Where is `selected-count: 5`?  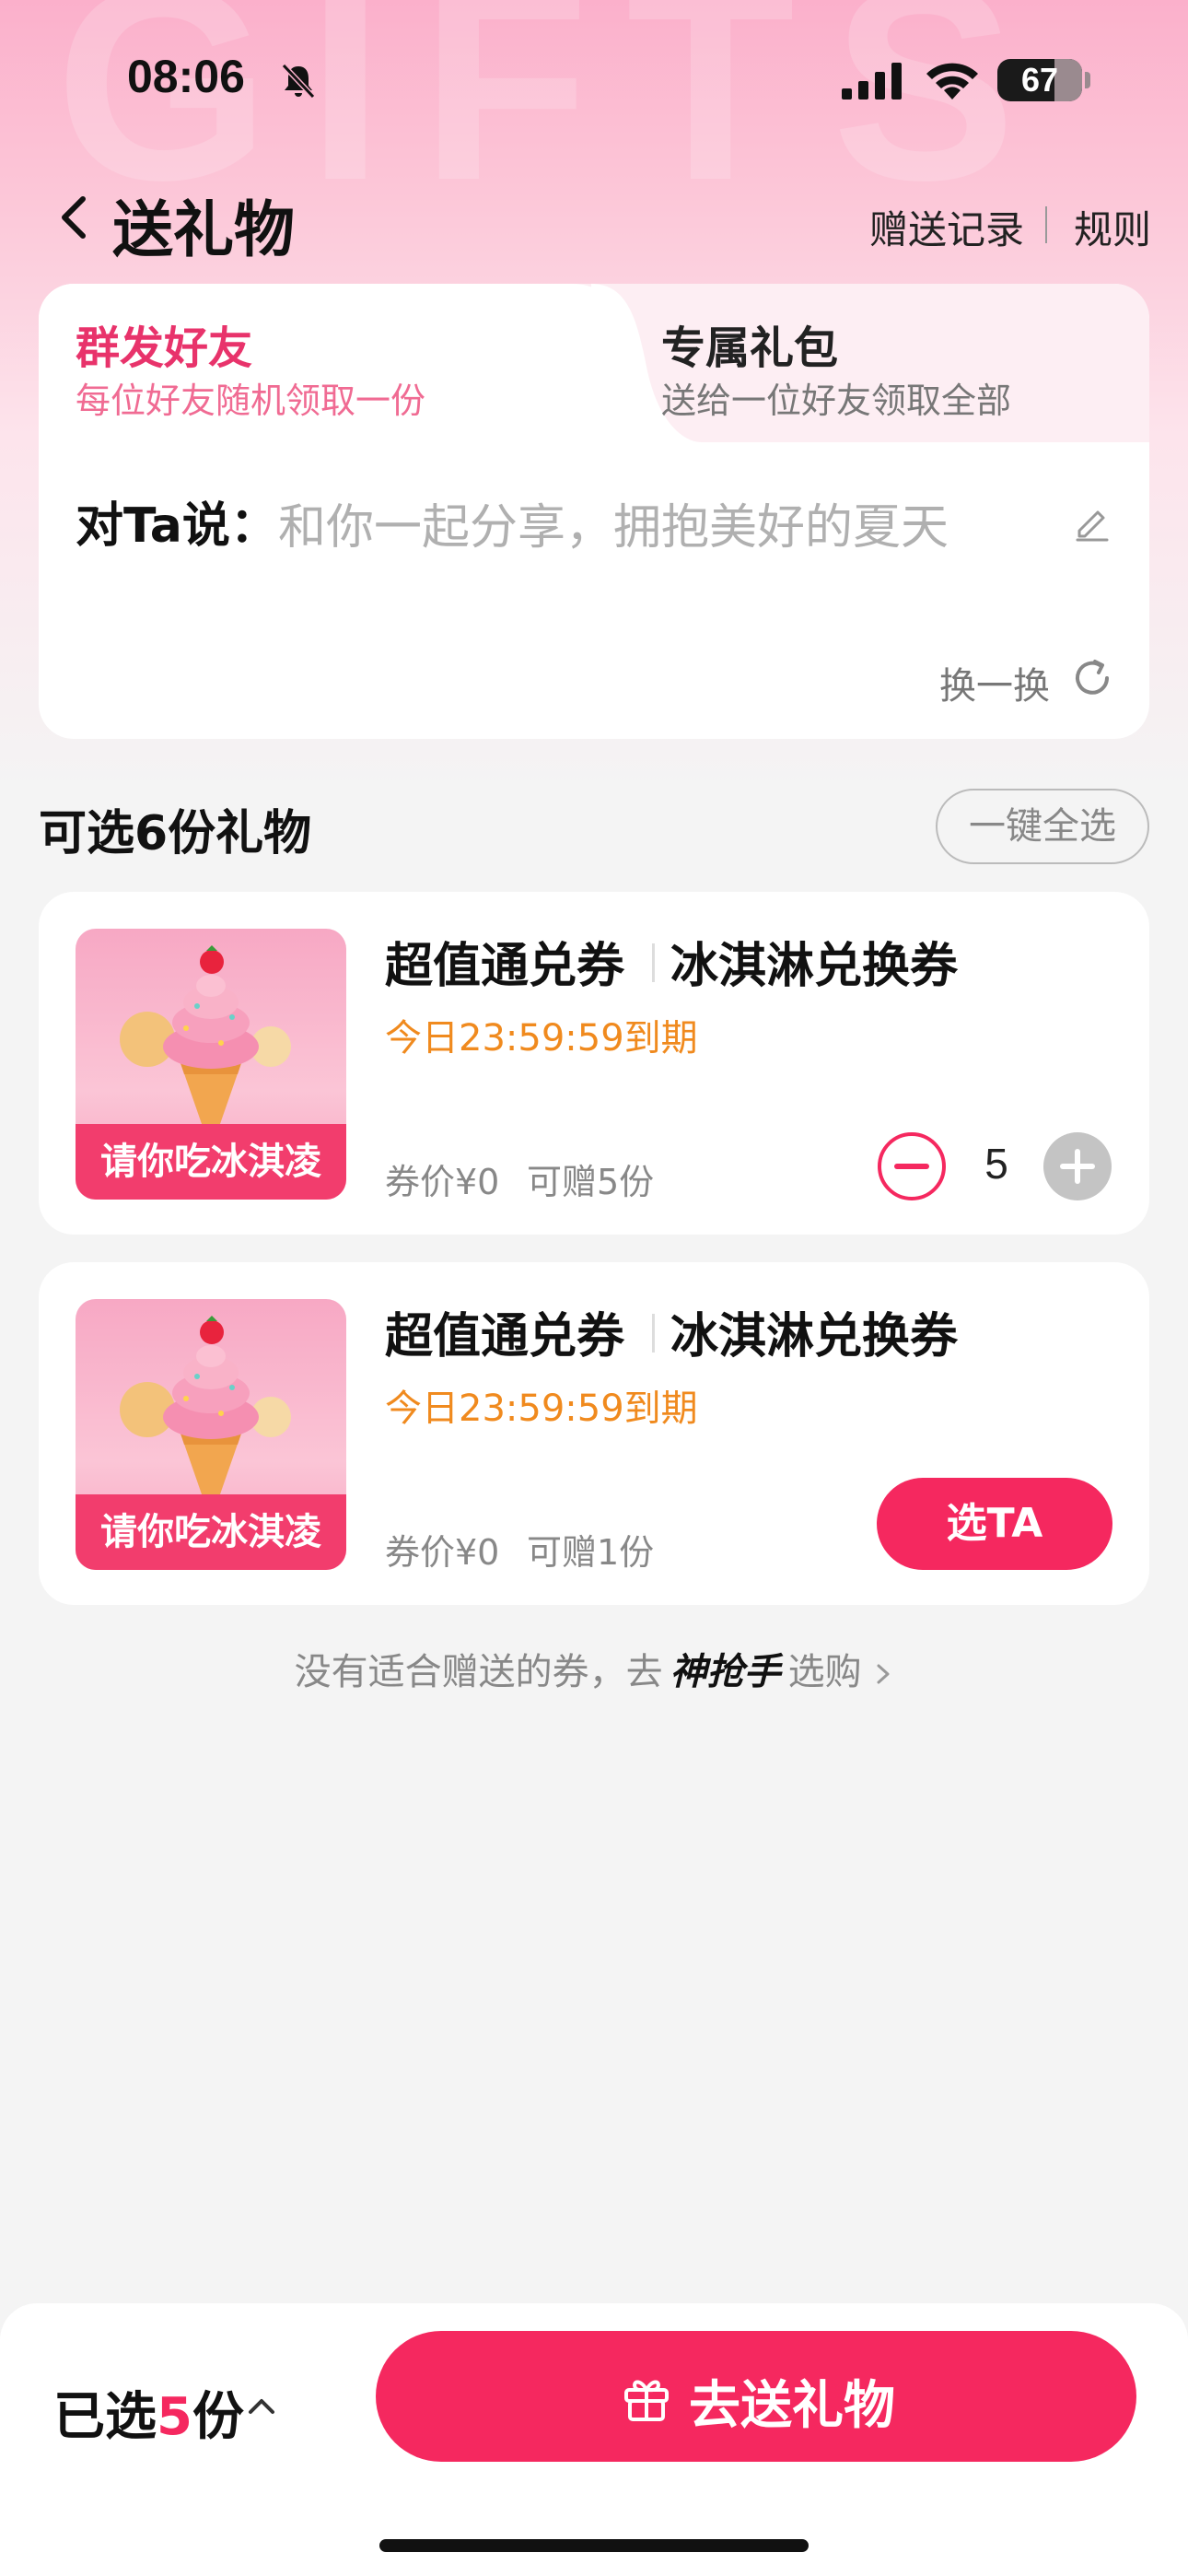 selected-count: 5 is located at coordinates (174, 2417).